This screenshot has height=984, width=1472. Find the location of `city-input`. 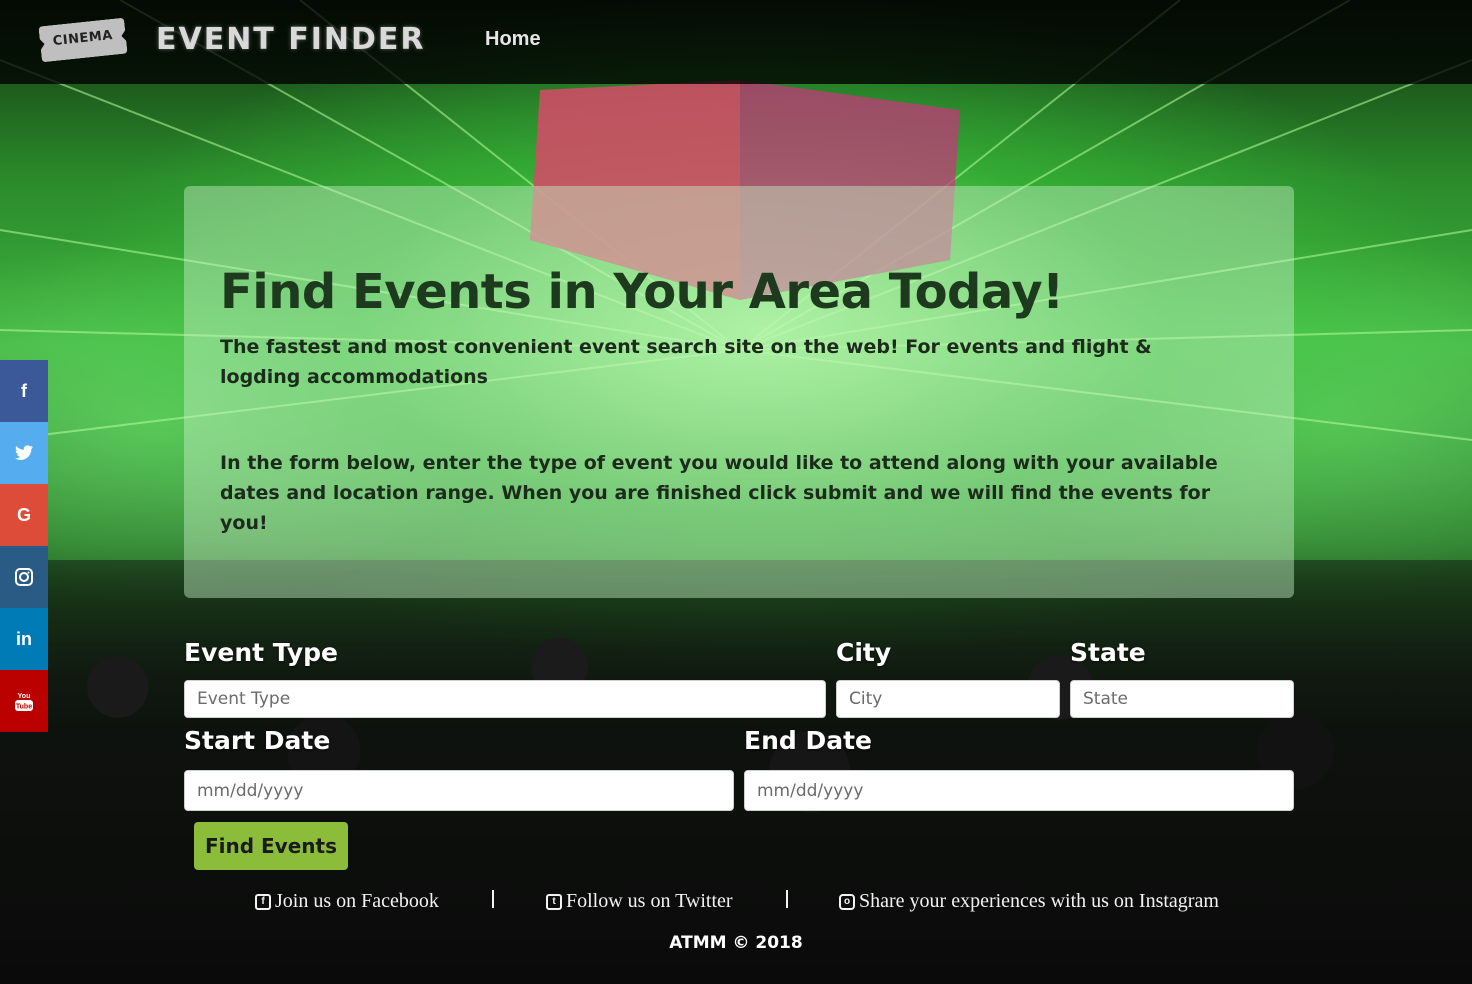

city-input is located at coordinates (948, 699).